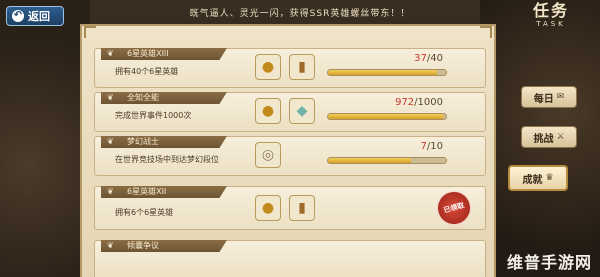 Image resolution: width=600 pixels, height=277 pixels. What do you see at coordinates (420, 58) in the screenshot?
I see `progress-current: 37` at bounding box center [420, 58].